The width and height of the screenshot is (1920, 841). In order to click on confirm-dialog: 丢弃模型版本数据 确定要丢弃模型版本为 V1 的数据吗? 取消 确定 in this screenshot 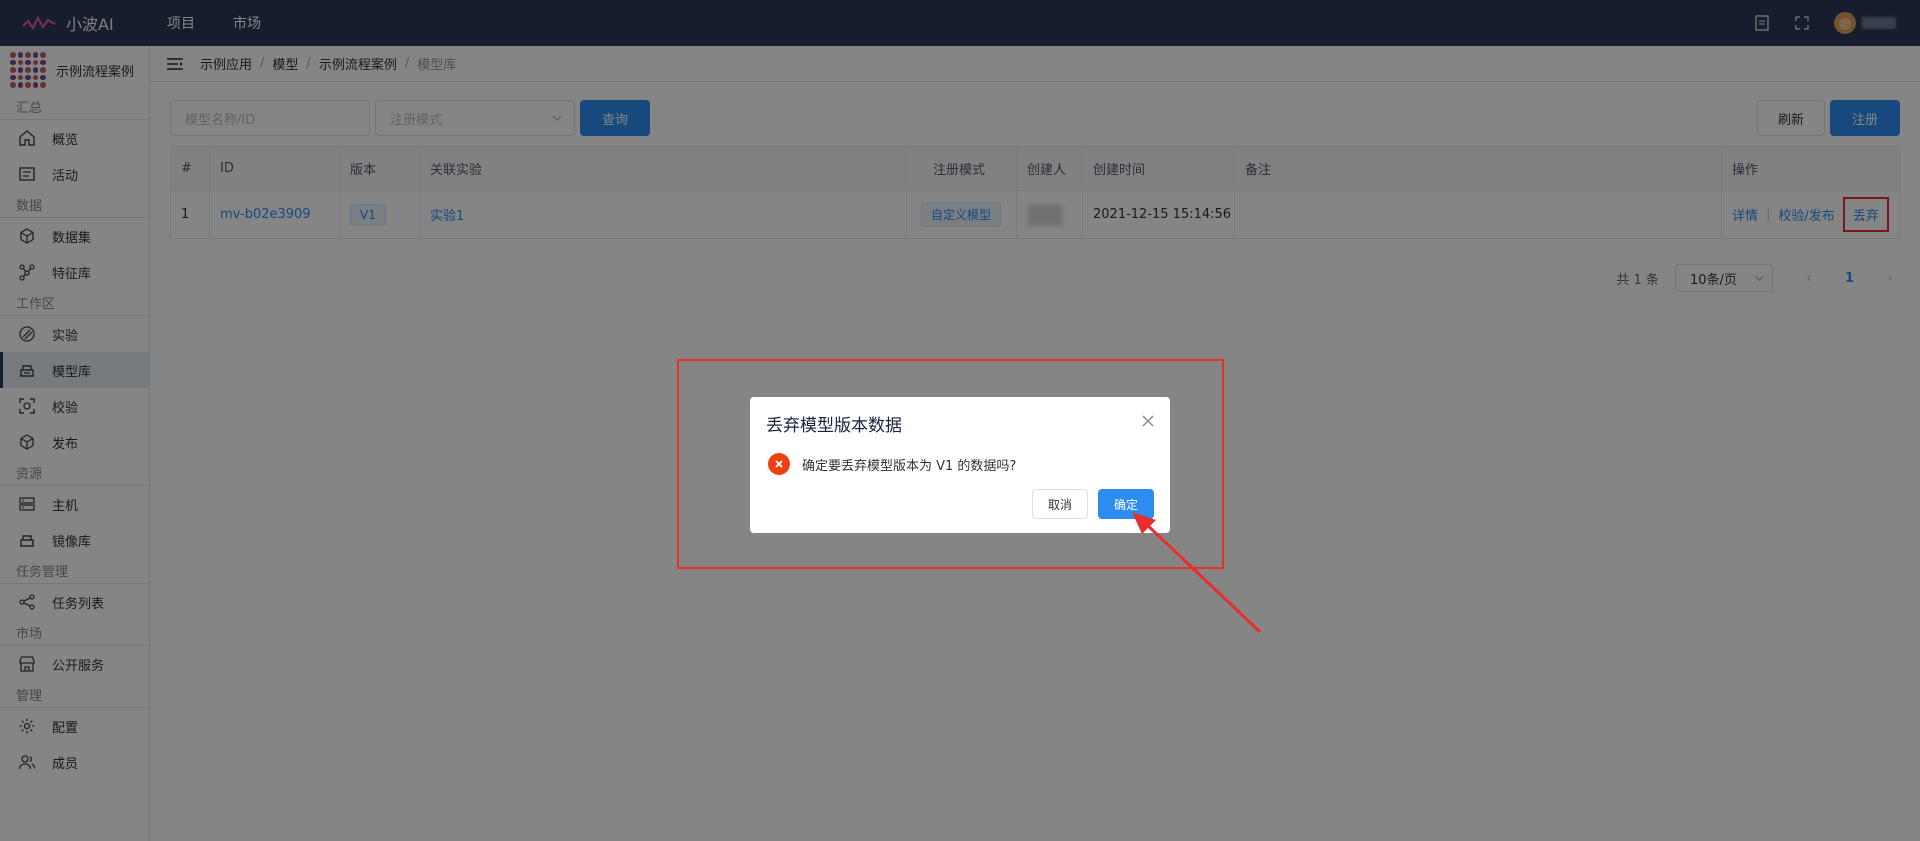, I will do `click(960, 465)`.